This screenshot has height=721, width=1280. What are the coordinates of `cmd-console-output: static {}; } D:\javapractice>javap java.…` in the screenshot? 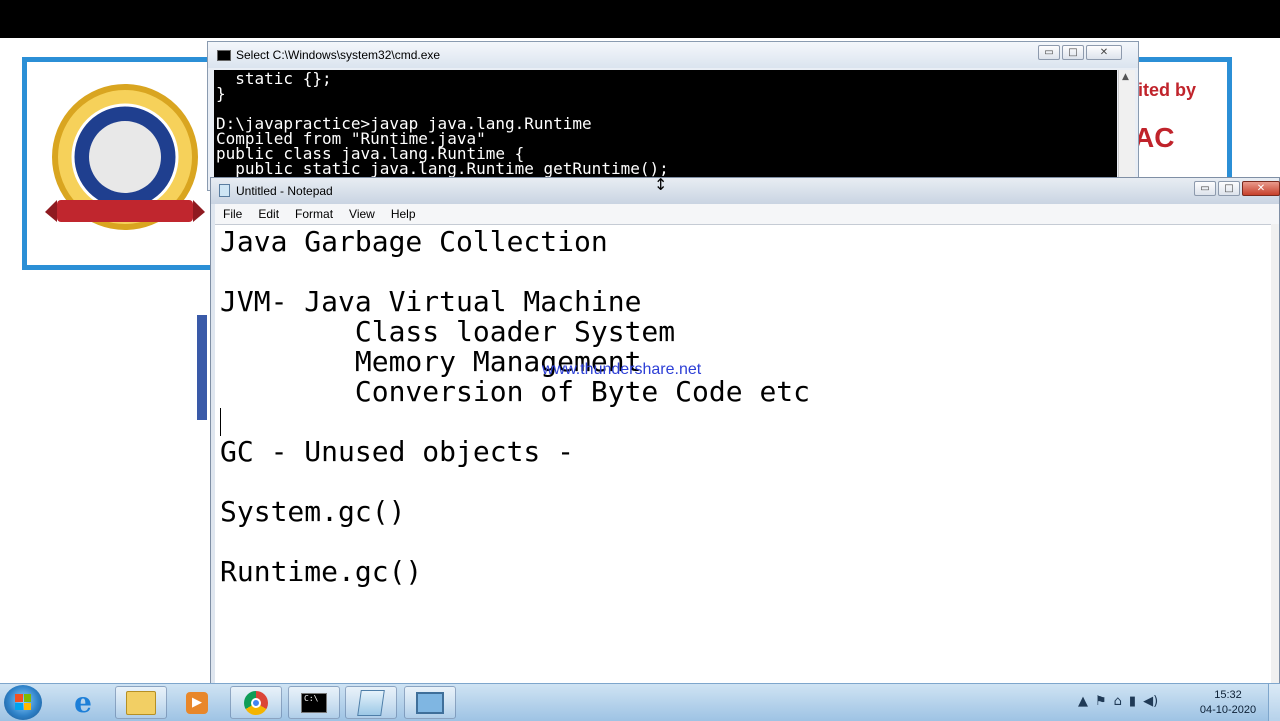 It's located at (665, 130).